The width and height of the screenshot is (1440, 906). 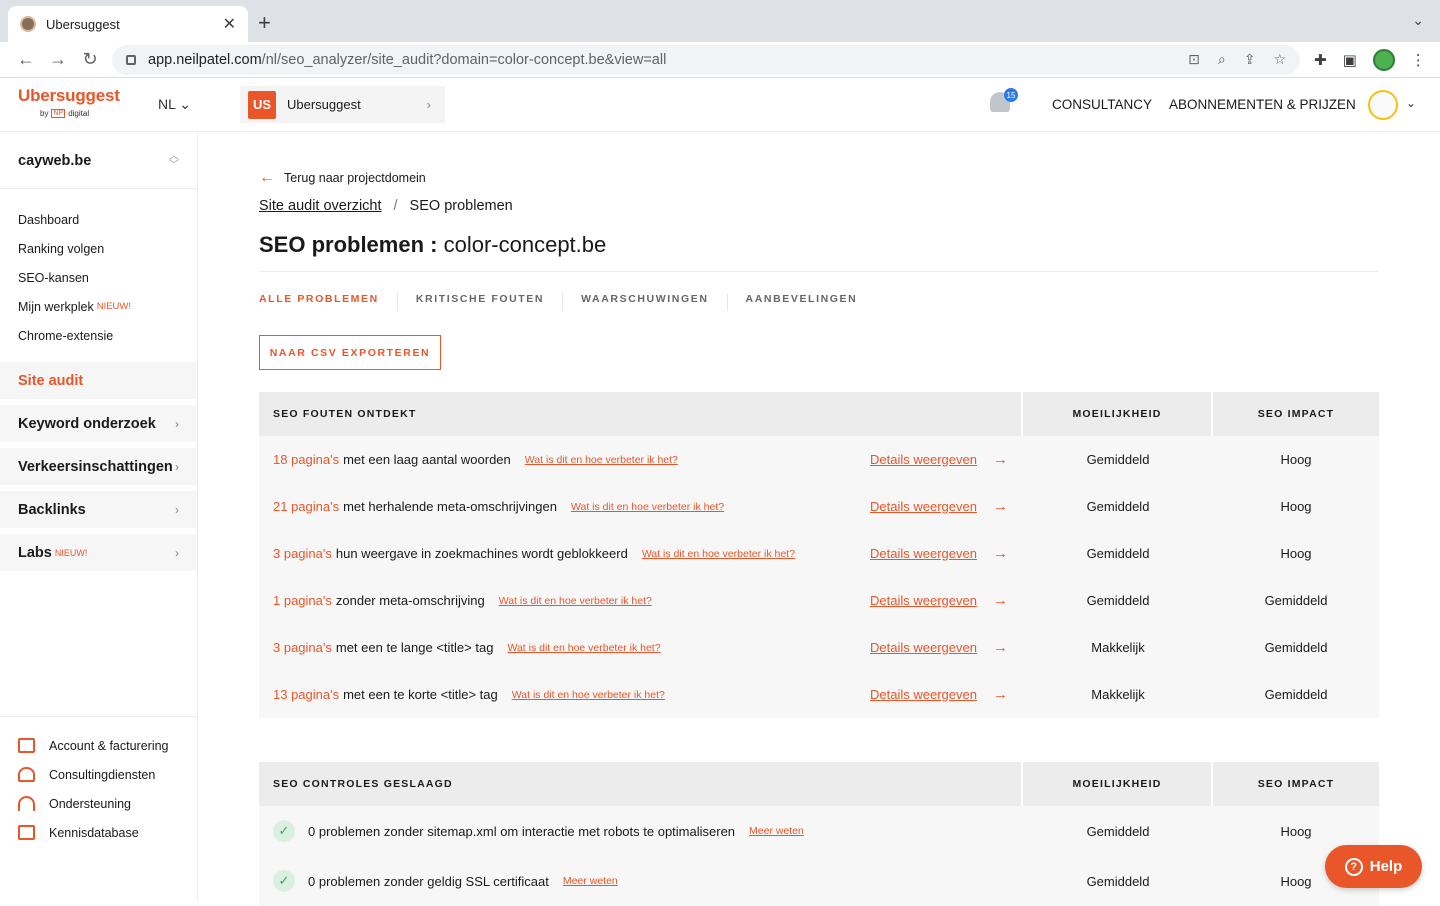 What do you see at coordinates (811, 302) in the screenshot?
I see `tab-aanbevelingen: AANBEVELINGEN` at bounding box center [811, 302].